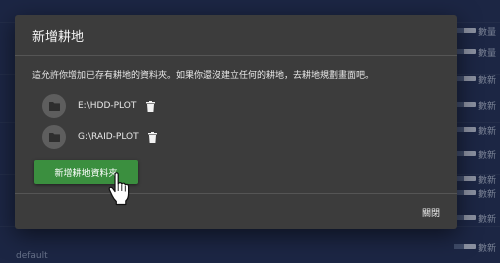  Describe the element at coordinates (236, 55) in the screenshot. I see `dialog-divider` at that location.